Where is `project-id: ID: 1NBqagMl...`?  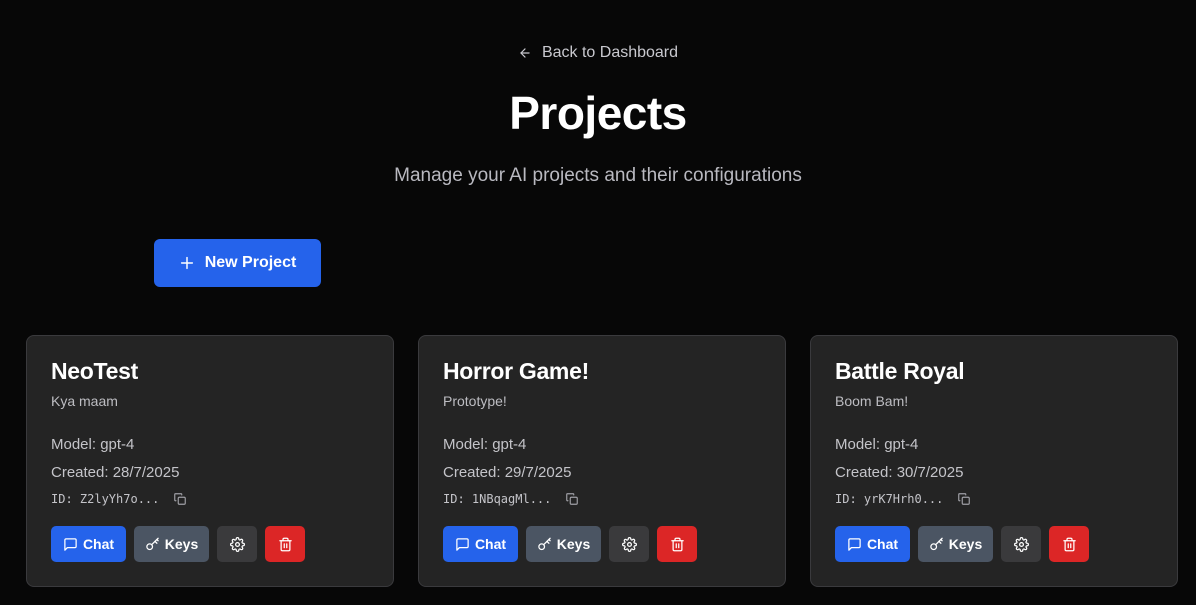
project-id: ID: 1NBqagMl... is located at coordinates (497, 499).